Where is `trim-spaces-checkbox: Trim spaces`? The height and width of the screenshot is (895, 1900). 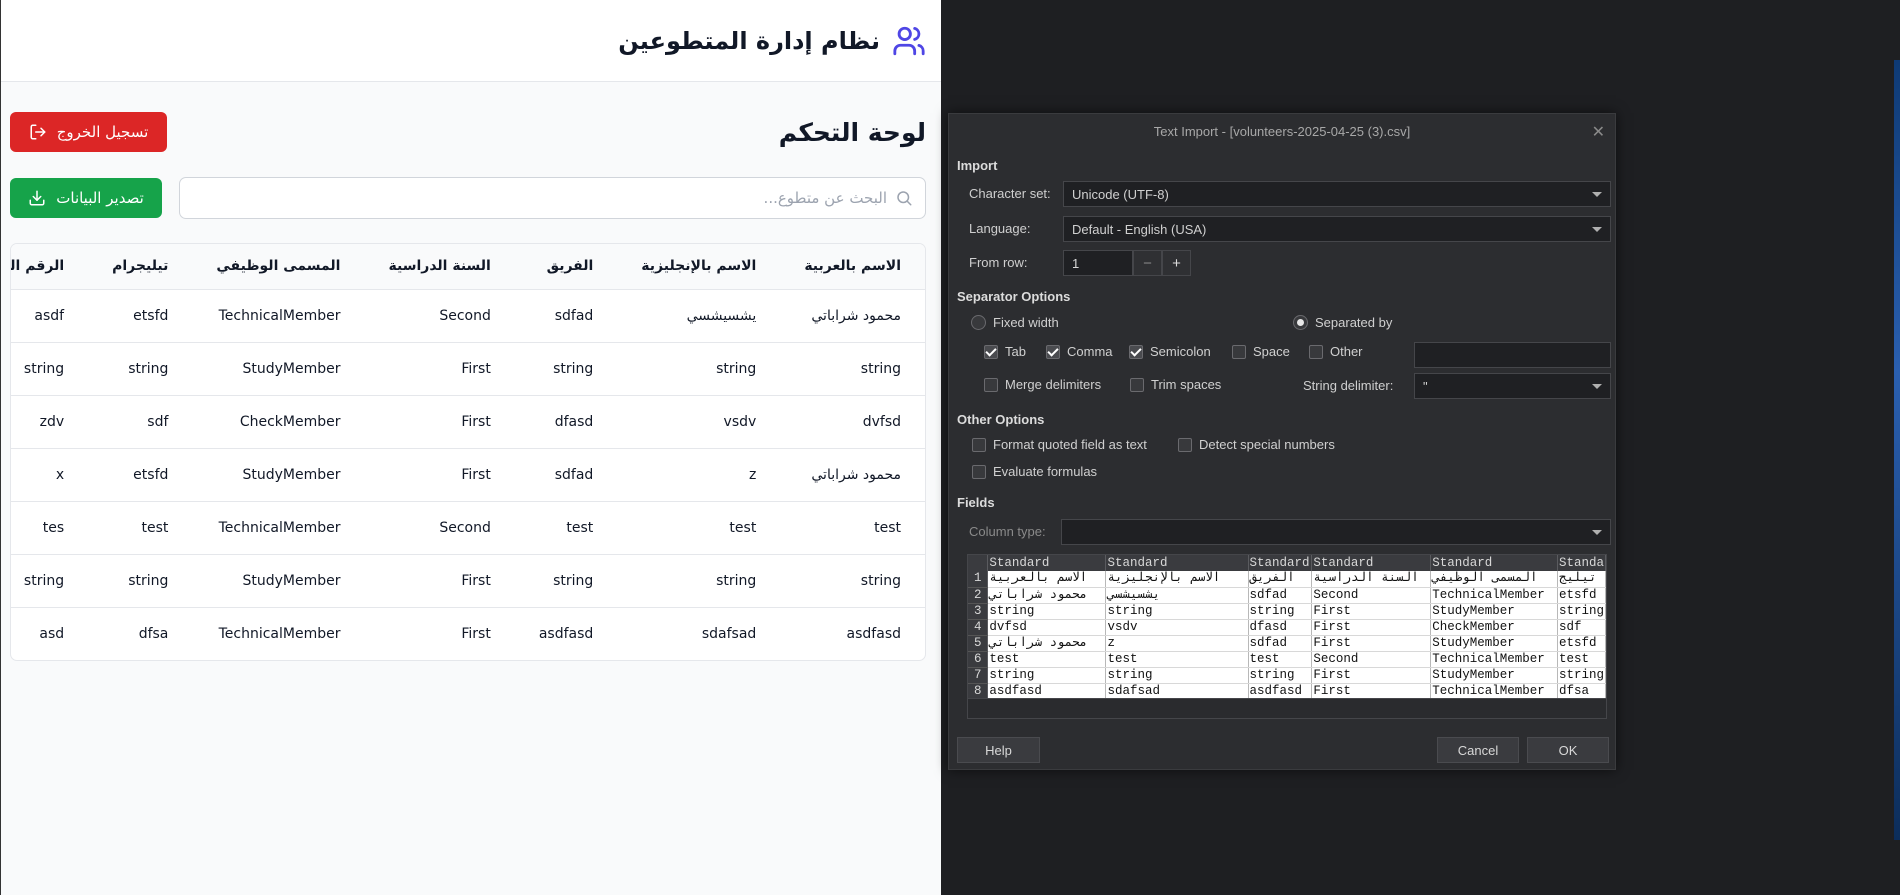 trim-spaces-checkbox: Trim spaces is located at coordinates (1175, 384).